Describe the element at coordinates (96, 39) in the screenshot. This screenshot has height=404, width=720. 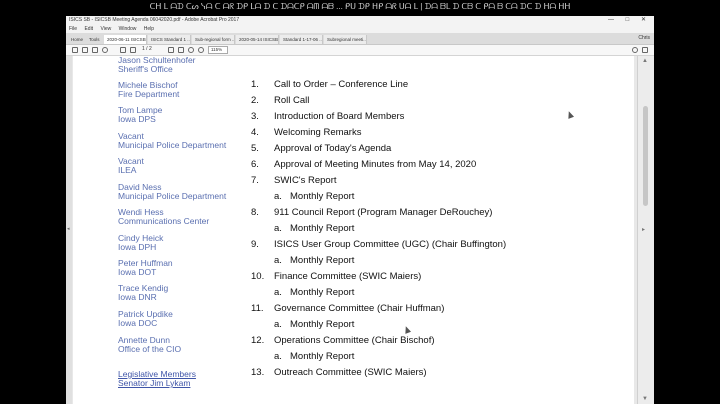
I see `tab-tools: Tools` at that location.